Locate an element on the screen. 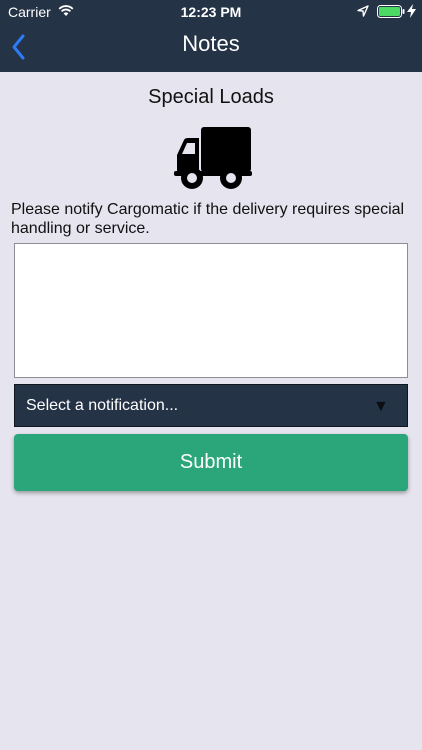  navigation-bar: Carrier 12:23 PM Notes is located at coordinates (211, 36).